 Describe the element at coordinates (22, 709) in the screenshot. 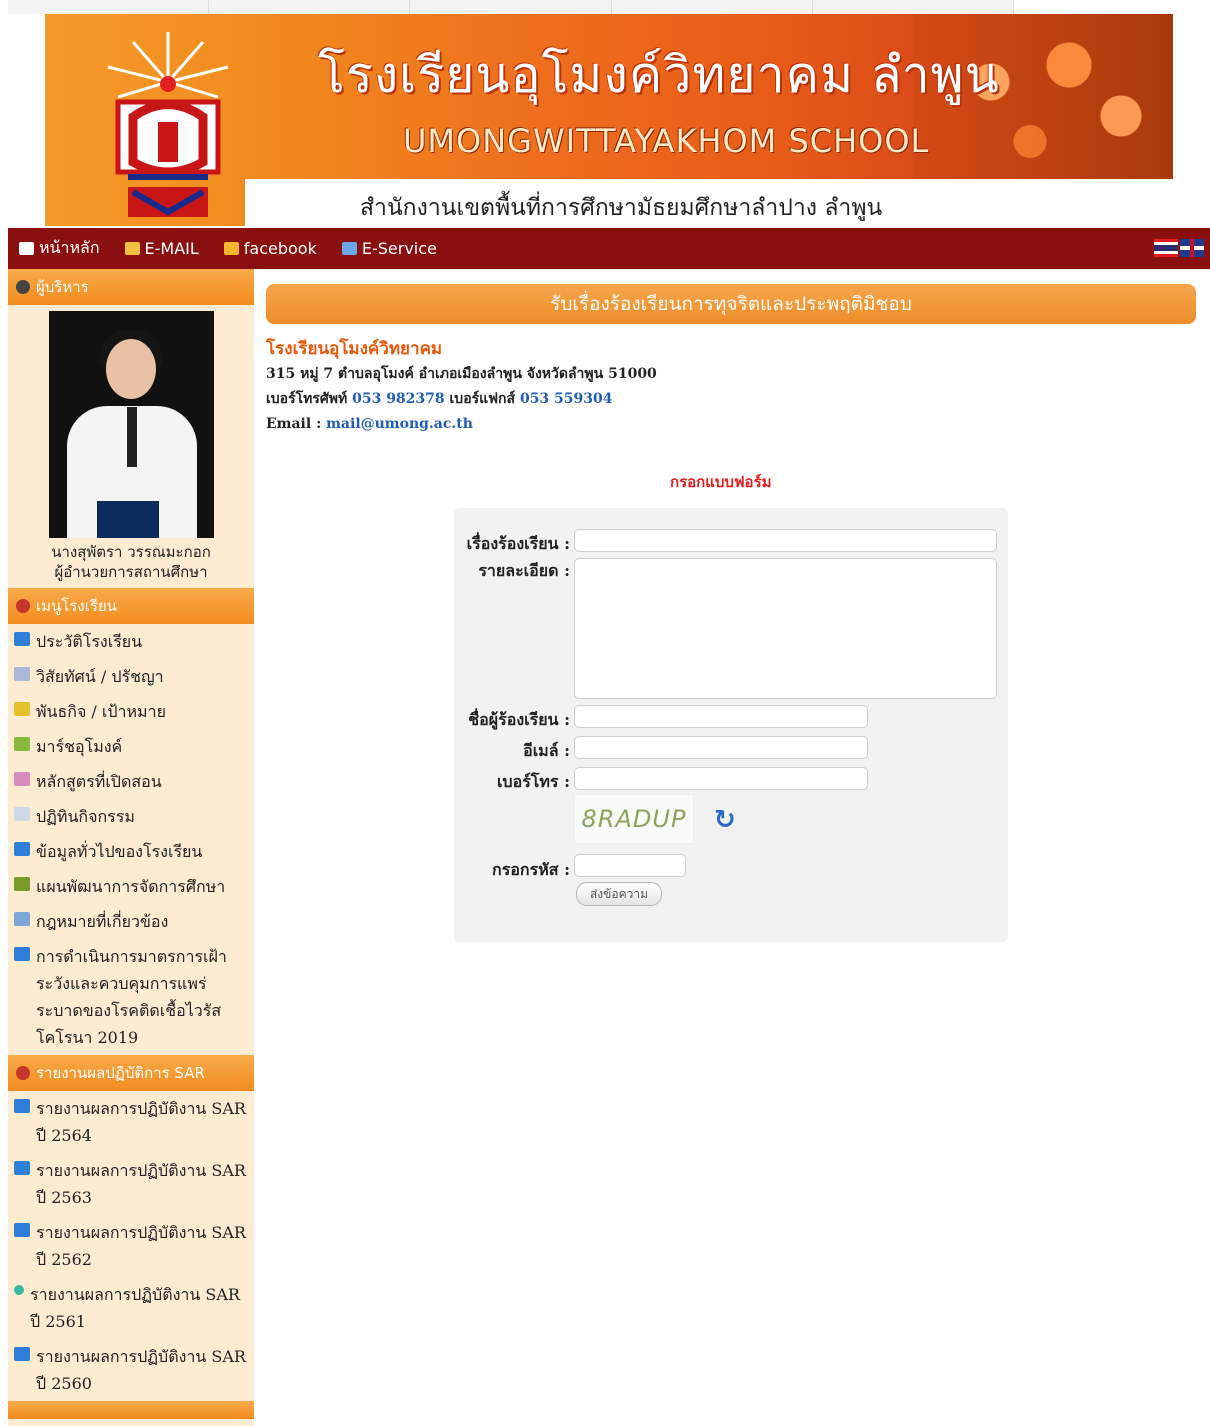

I see `flag-icon` at that location.